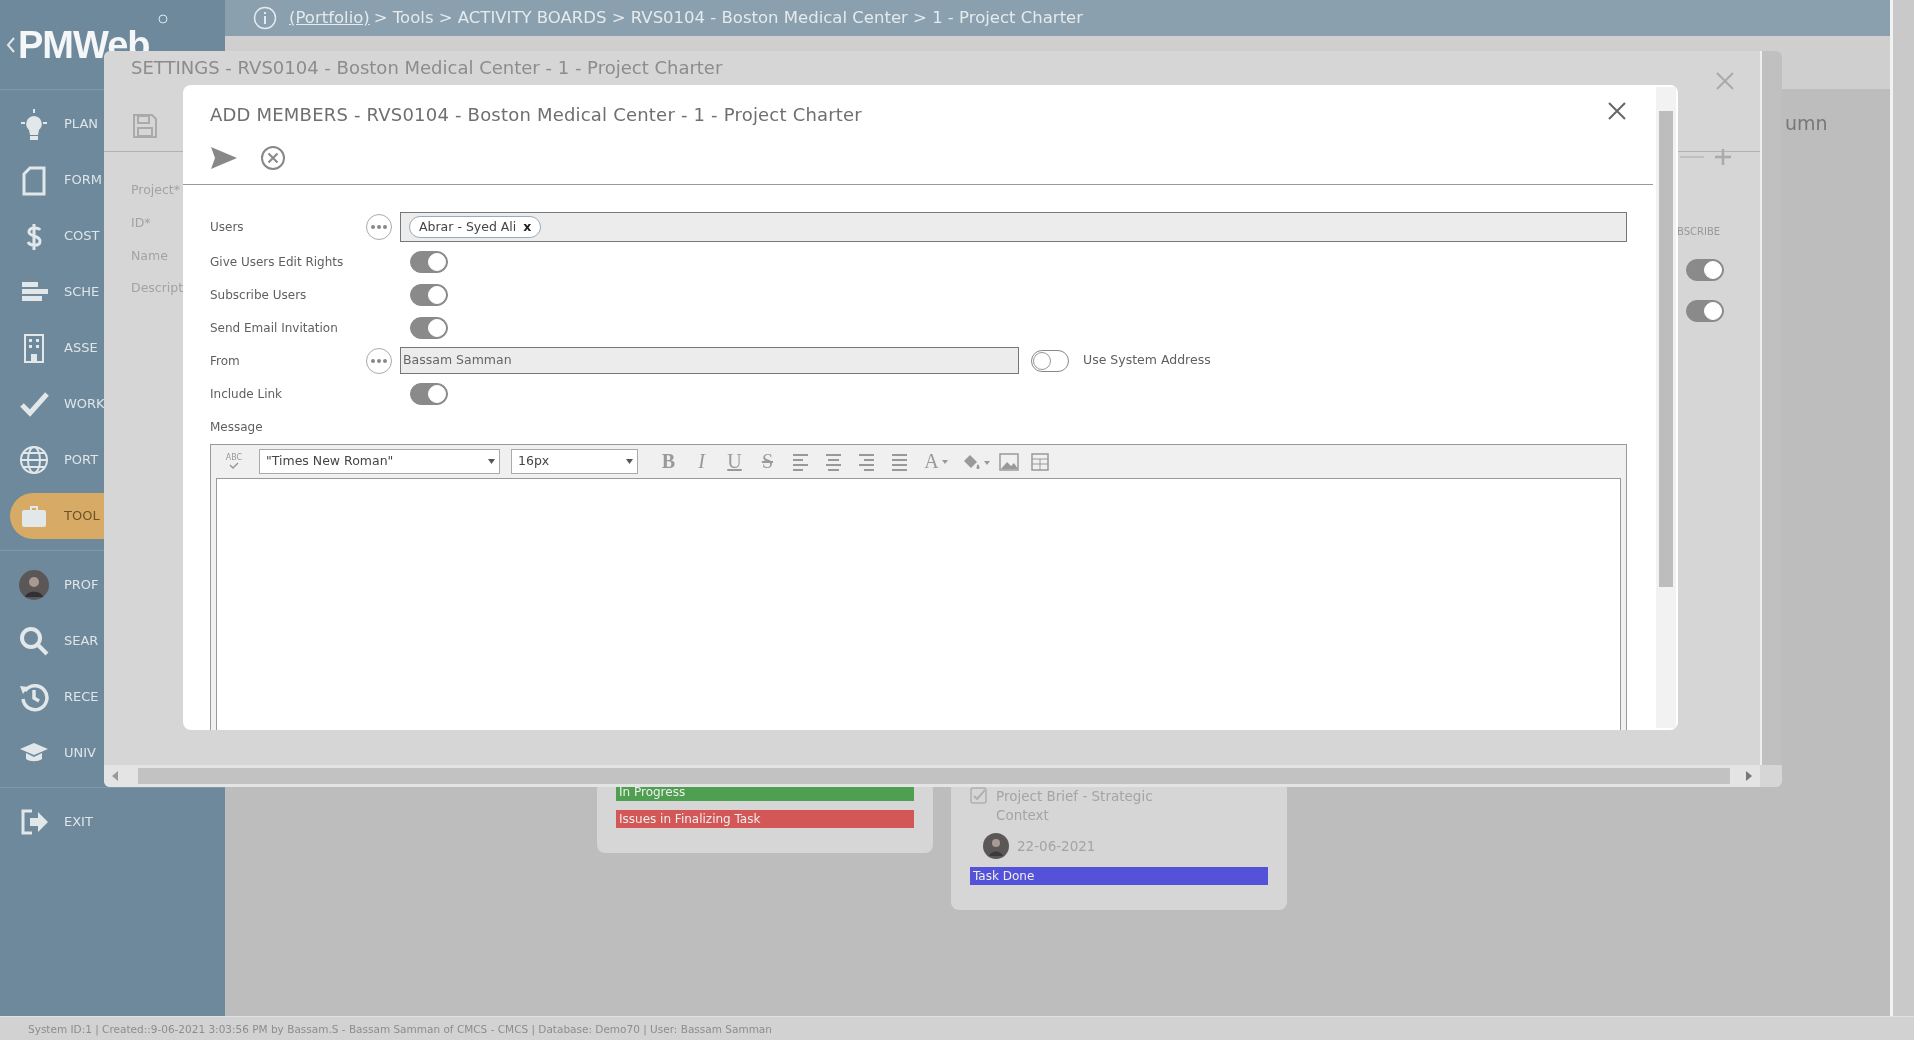 The height and width of the screenshot is (1040, 1914). I want to click on field-label: From, so click(225, 361).